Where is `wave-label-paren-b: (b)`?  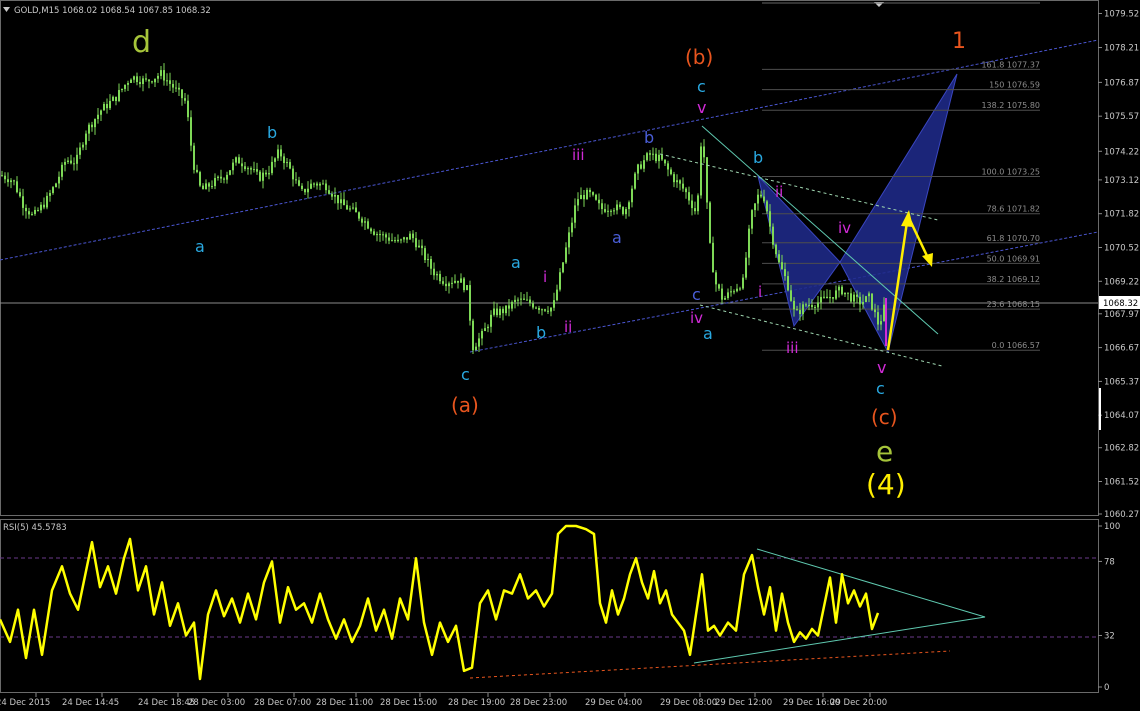 wave-label-paren-b: (b) is located at coordinates (699, 57).